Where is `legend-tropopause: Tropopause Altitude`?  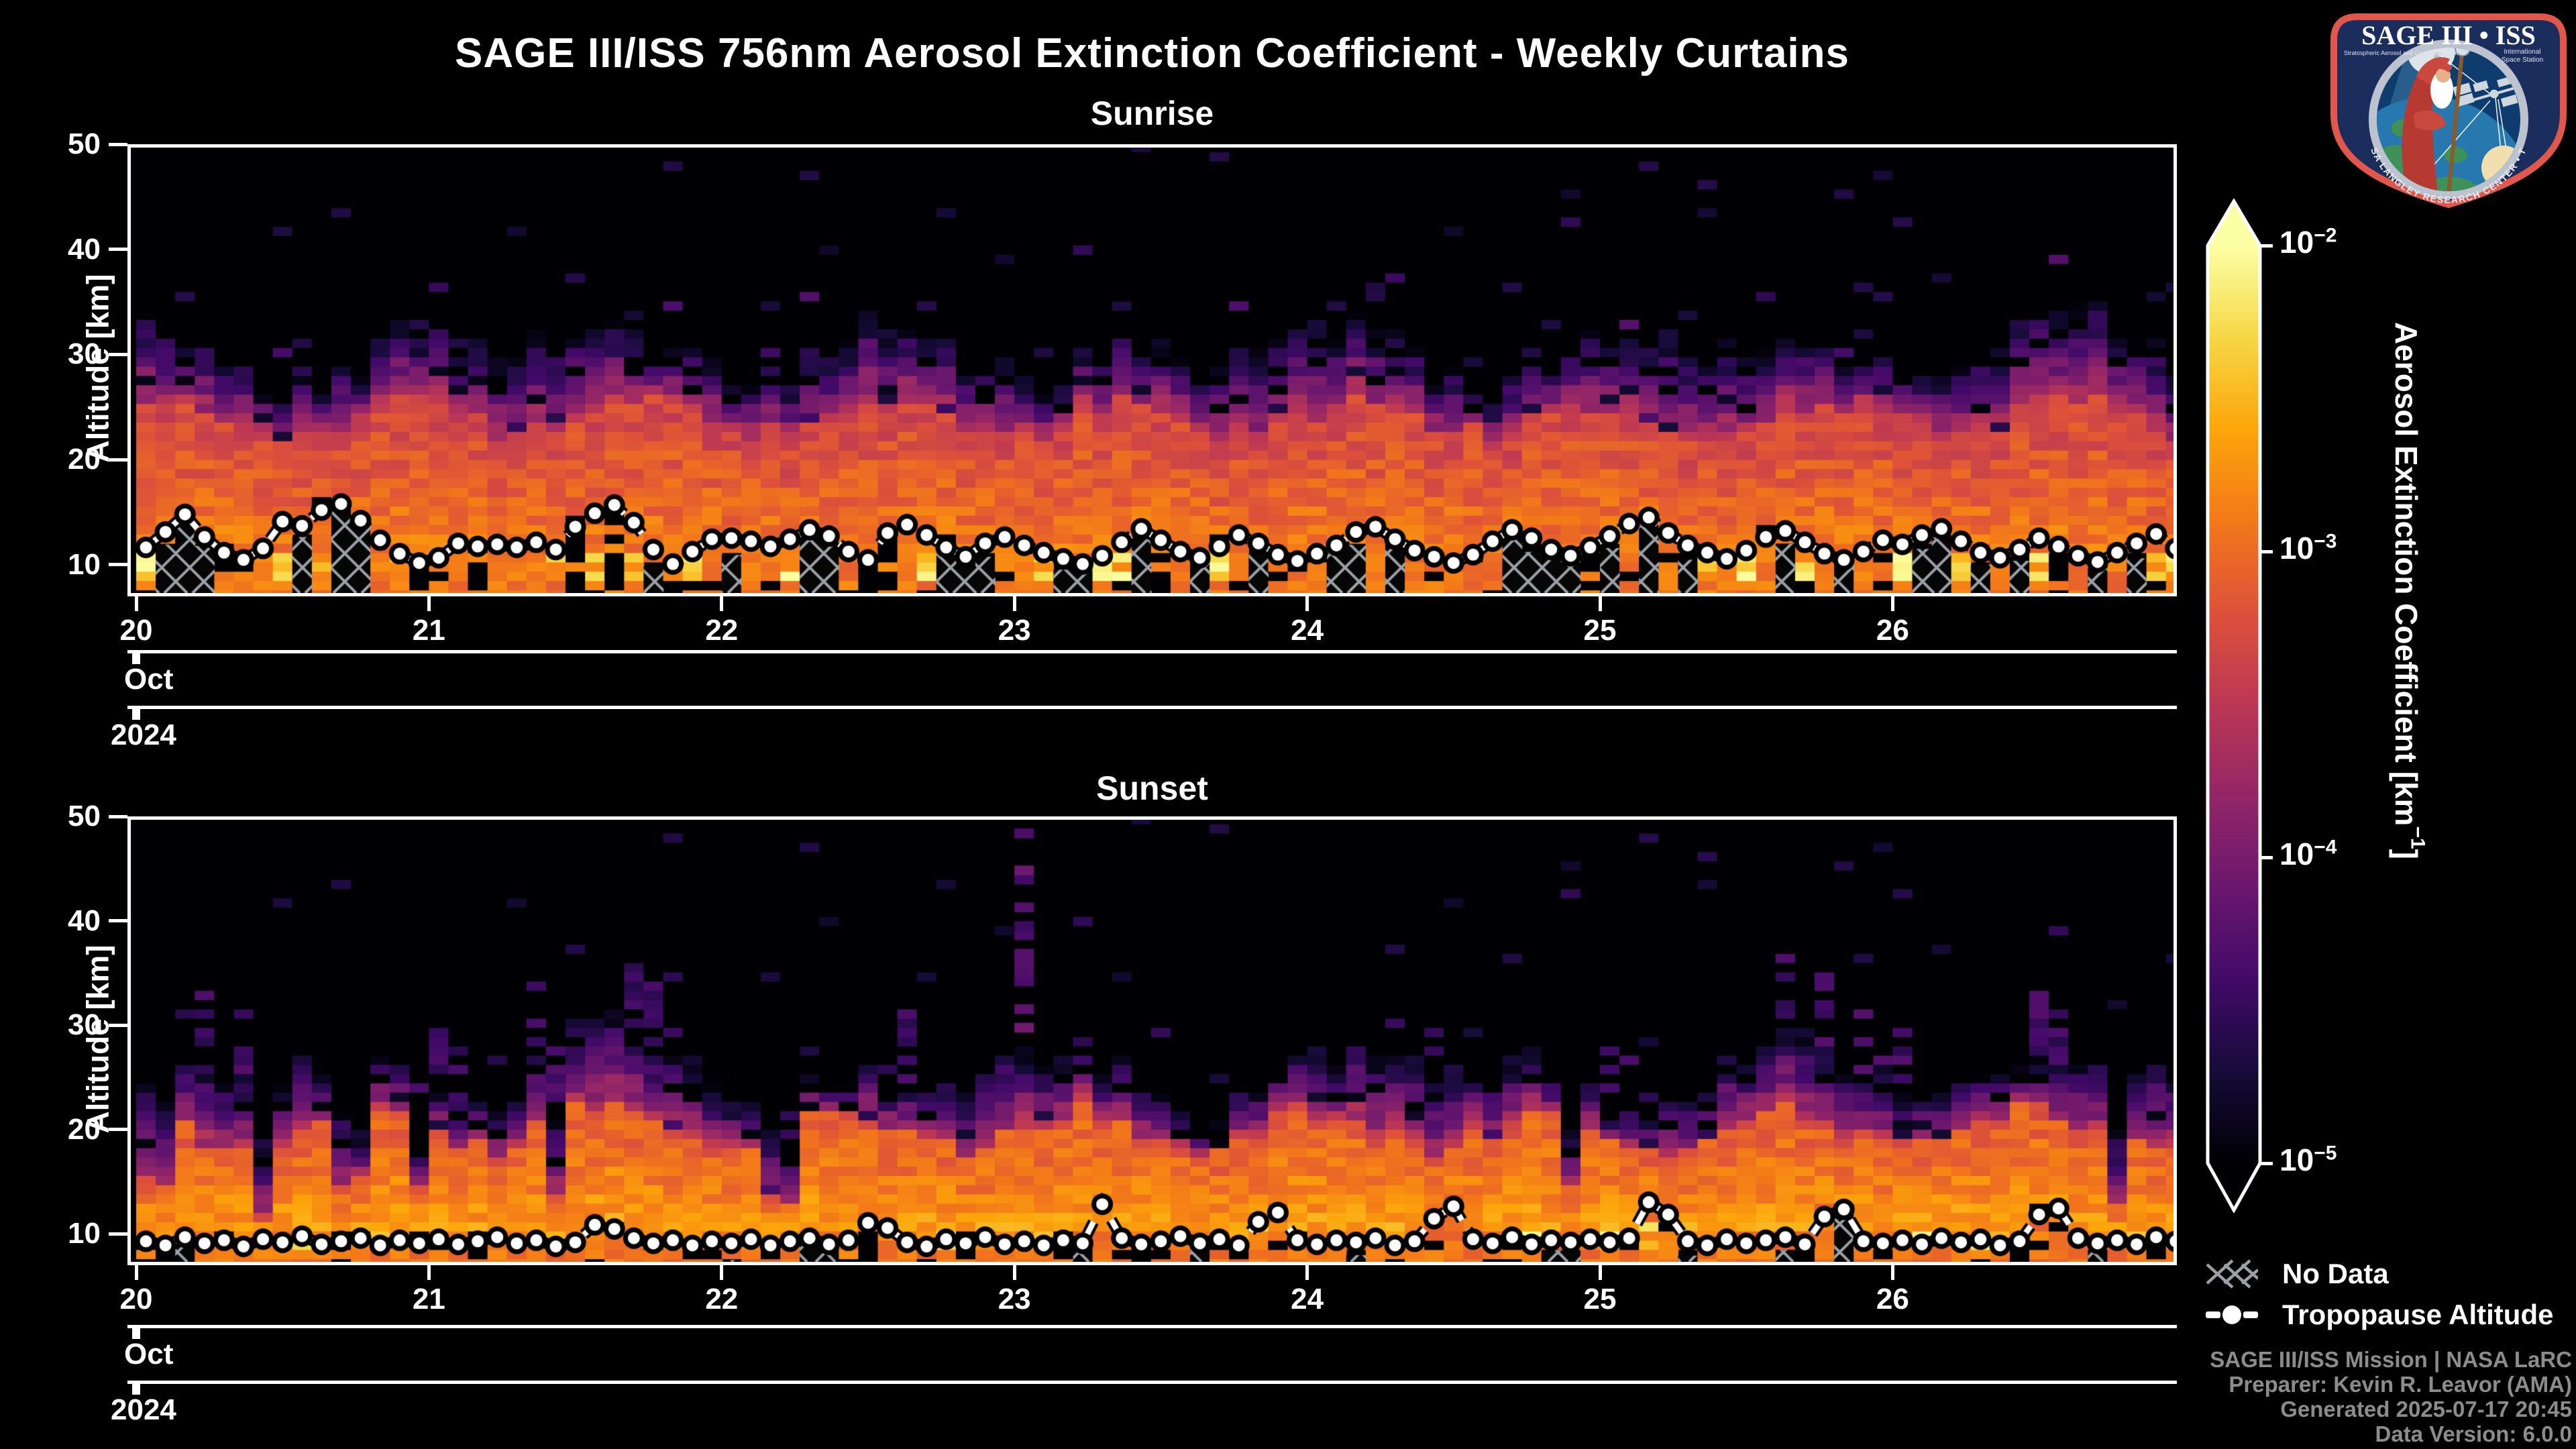
legend-tropopause: Tropopause Altitude is located at coordinates (2379, 1315).